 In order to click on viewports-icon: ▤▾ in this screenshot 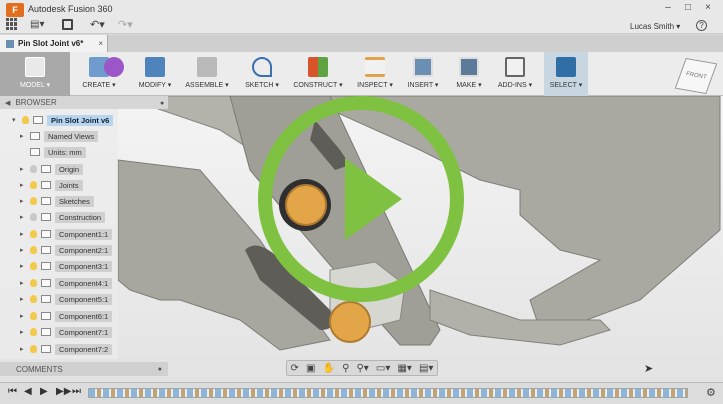, I will do `click(426, 368)`.